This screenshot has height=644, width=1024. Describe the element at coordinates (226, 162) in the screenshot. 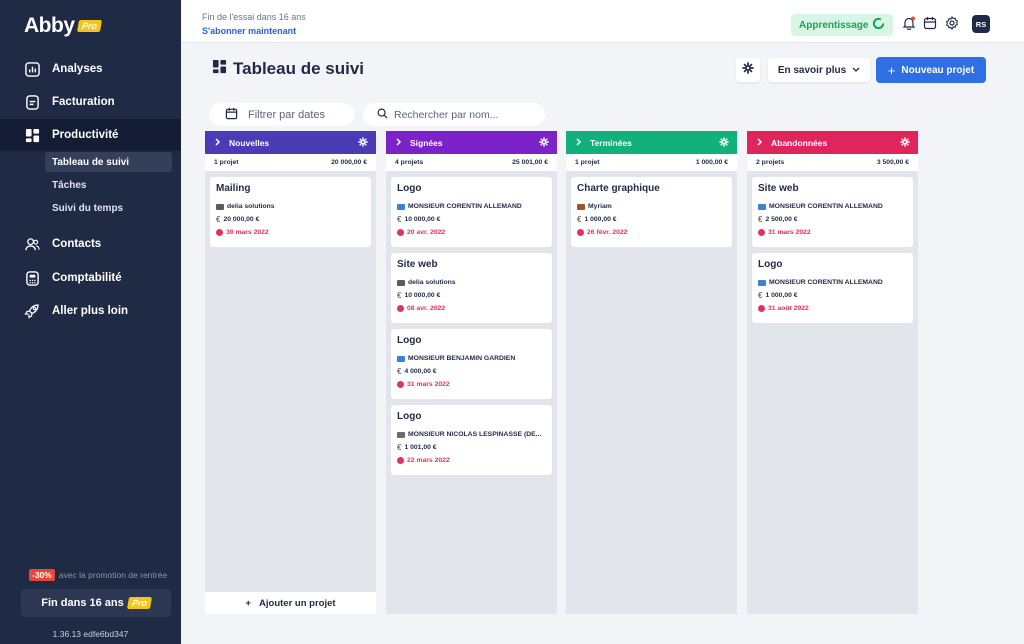

I see `project-count: 1 projet` at that location.